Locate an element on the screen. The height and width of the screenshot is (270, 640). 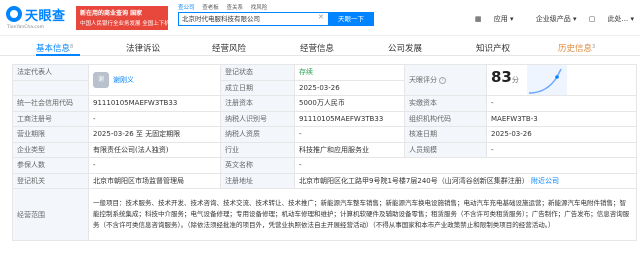
org-code-label: 组织机构代码 is located at coordinates (445, 118).